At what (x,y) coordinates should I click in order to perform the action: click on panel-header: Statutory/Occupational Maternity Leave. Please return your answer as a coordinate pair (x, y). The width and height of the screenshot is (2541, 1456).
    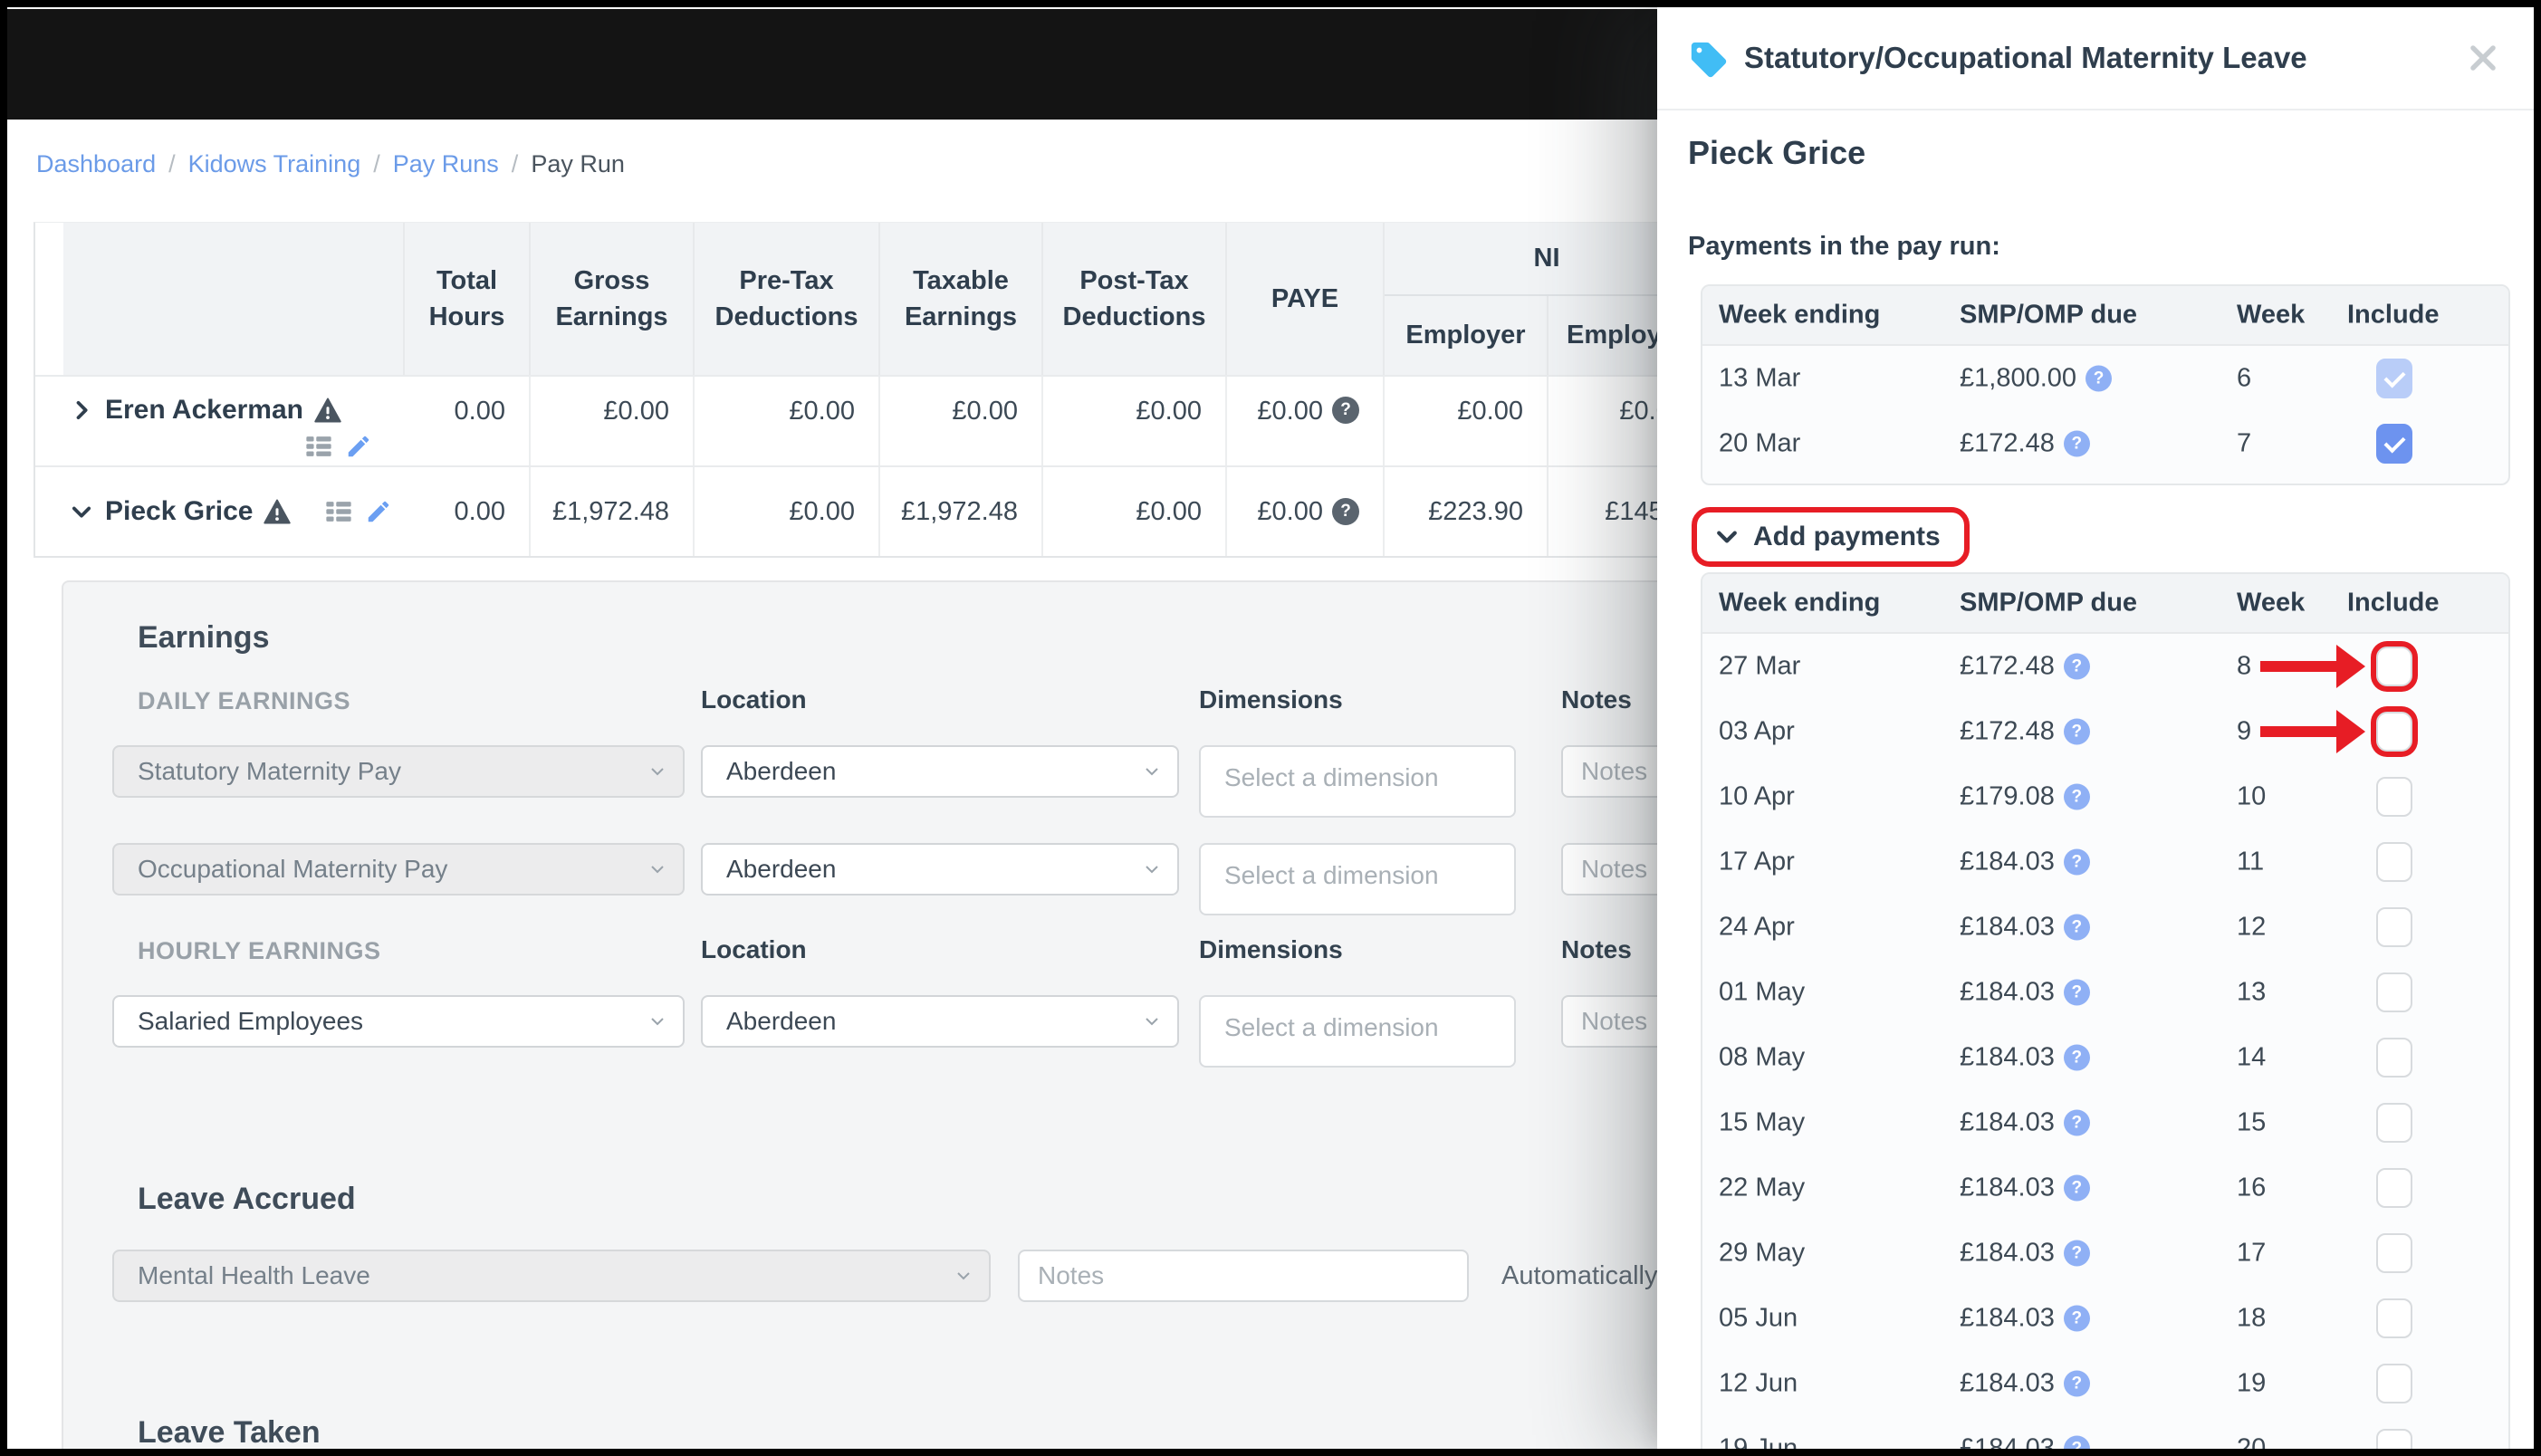
    Looking at the image, I should click on (2095, 58).